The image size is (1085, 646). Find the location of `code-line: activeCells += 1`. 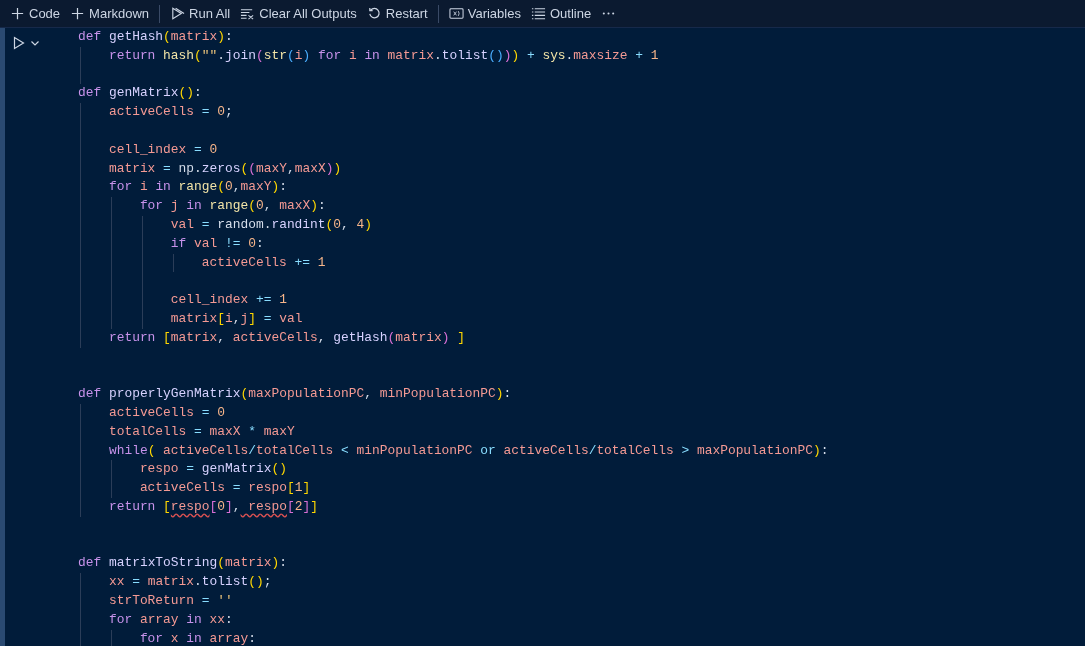

code-line: activeCells += 1 is located at coordinates (264, 262).